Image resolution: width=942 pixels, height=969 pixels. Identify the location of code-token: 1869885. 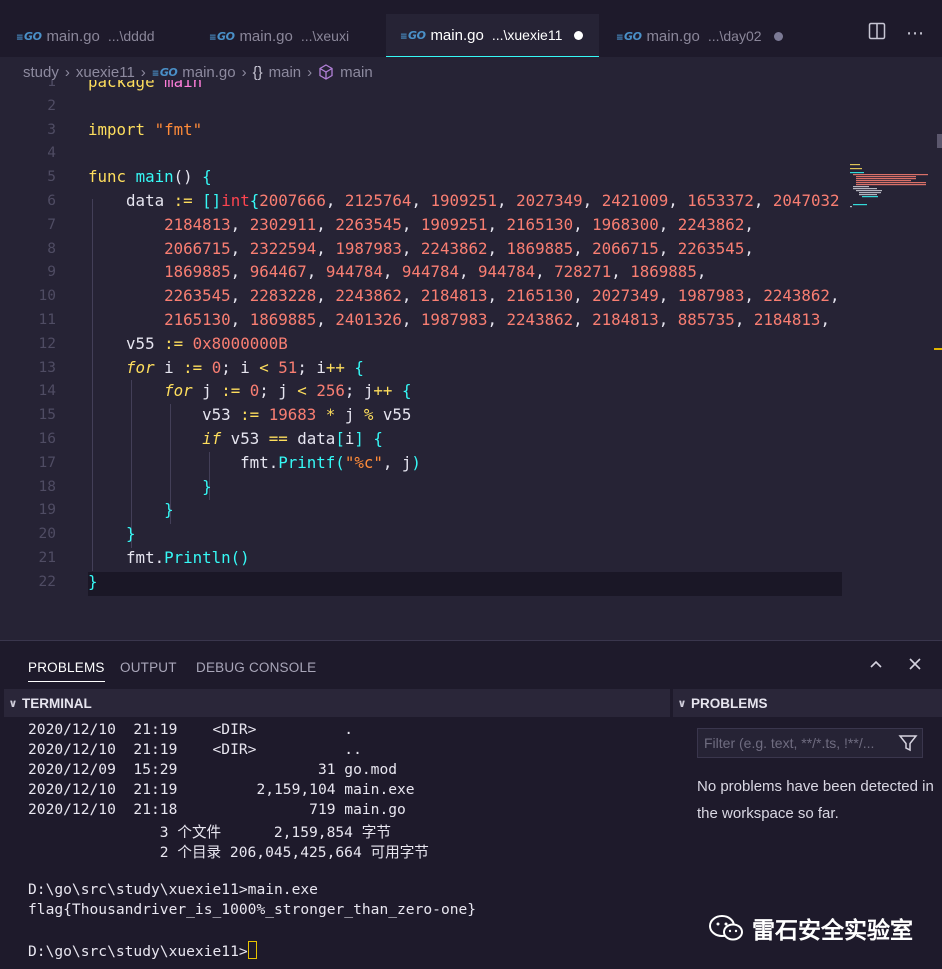
(663, 272).